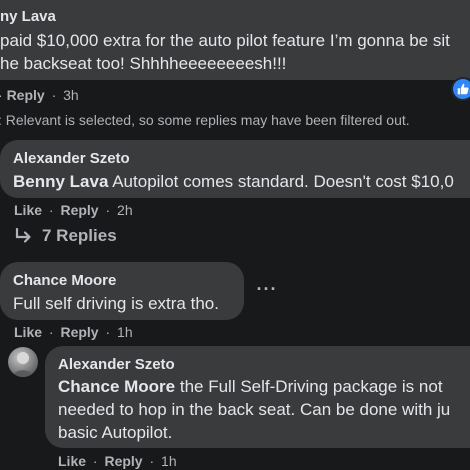 The image size is (470, 470). I want to click on reply-arrow-icon, so click(23, 235).